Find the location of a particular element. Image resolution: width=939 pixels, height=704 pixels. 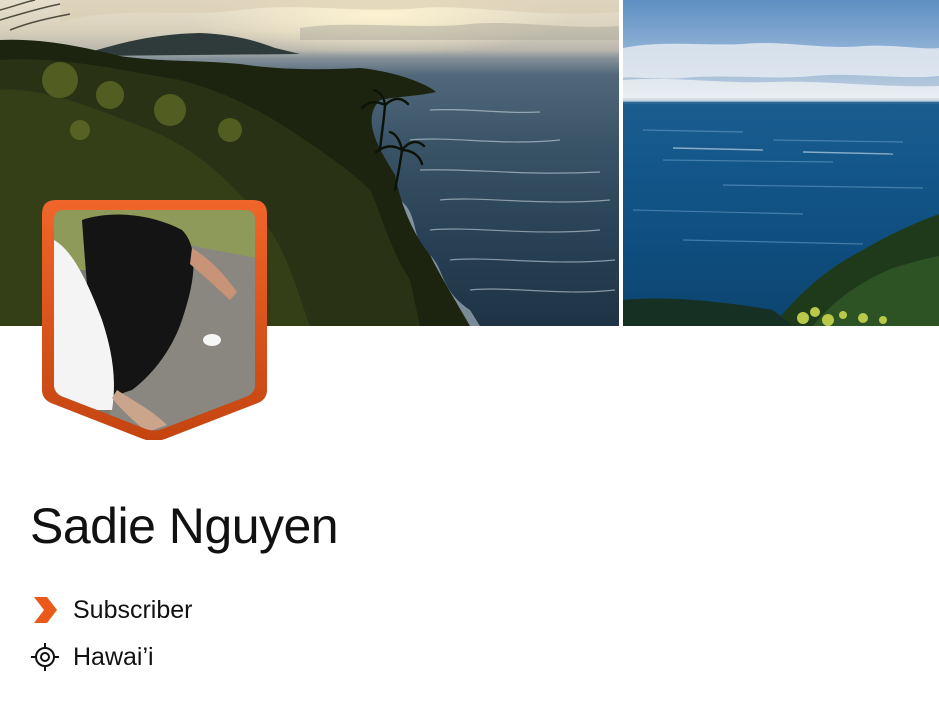

location-target-icon is located at coordinates (45, 657).